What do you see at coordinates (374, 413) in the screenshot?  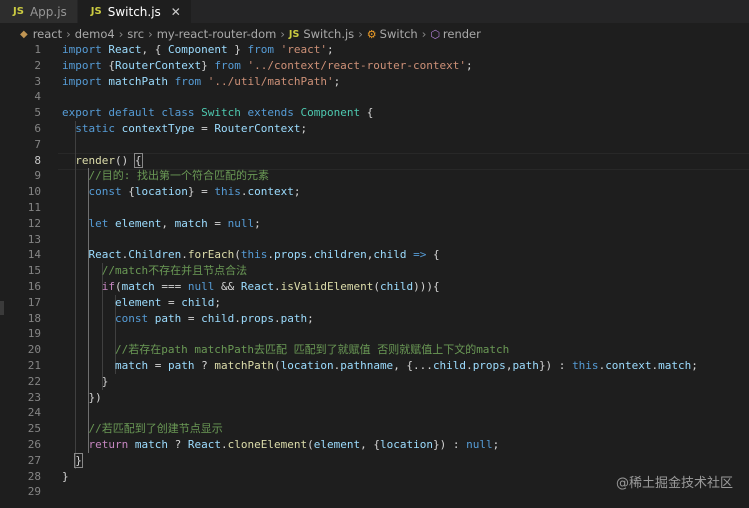 I see `code-line: 24` at bounding box center [374, 413].